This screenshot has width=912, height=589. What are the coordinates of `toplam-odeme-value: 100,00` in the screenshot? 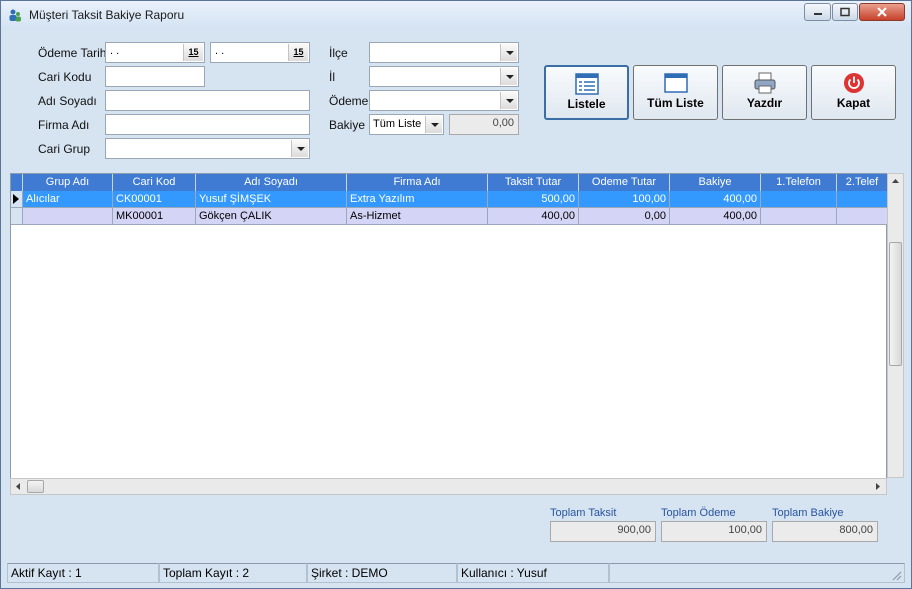 It's located at (714, 531).